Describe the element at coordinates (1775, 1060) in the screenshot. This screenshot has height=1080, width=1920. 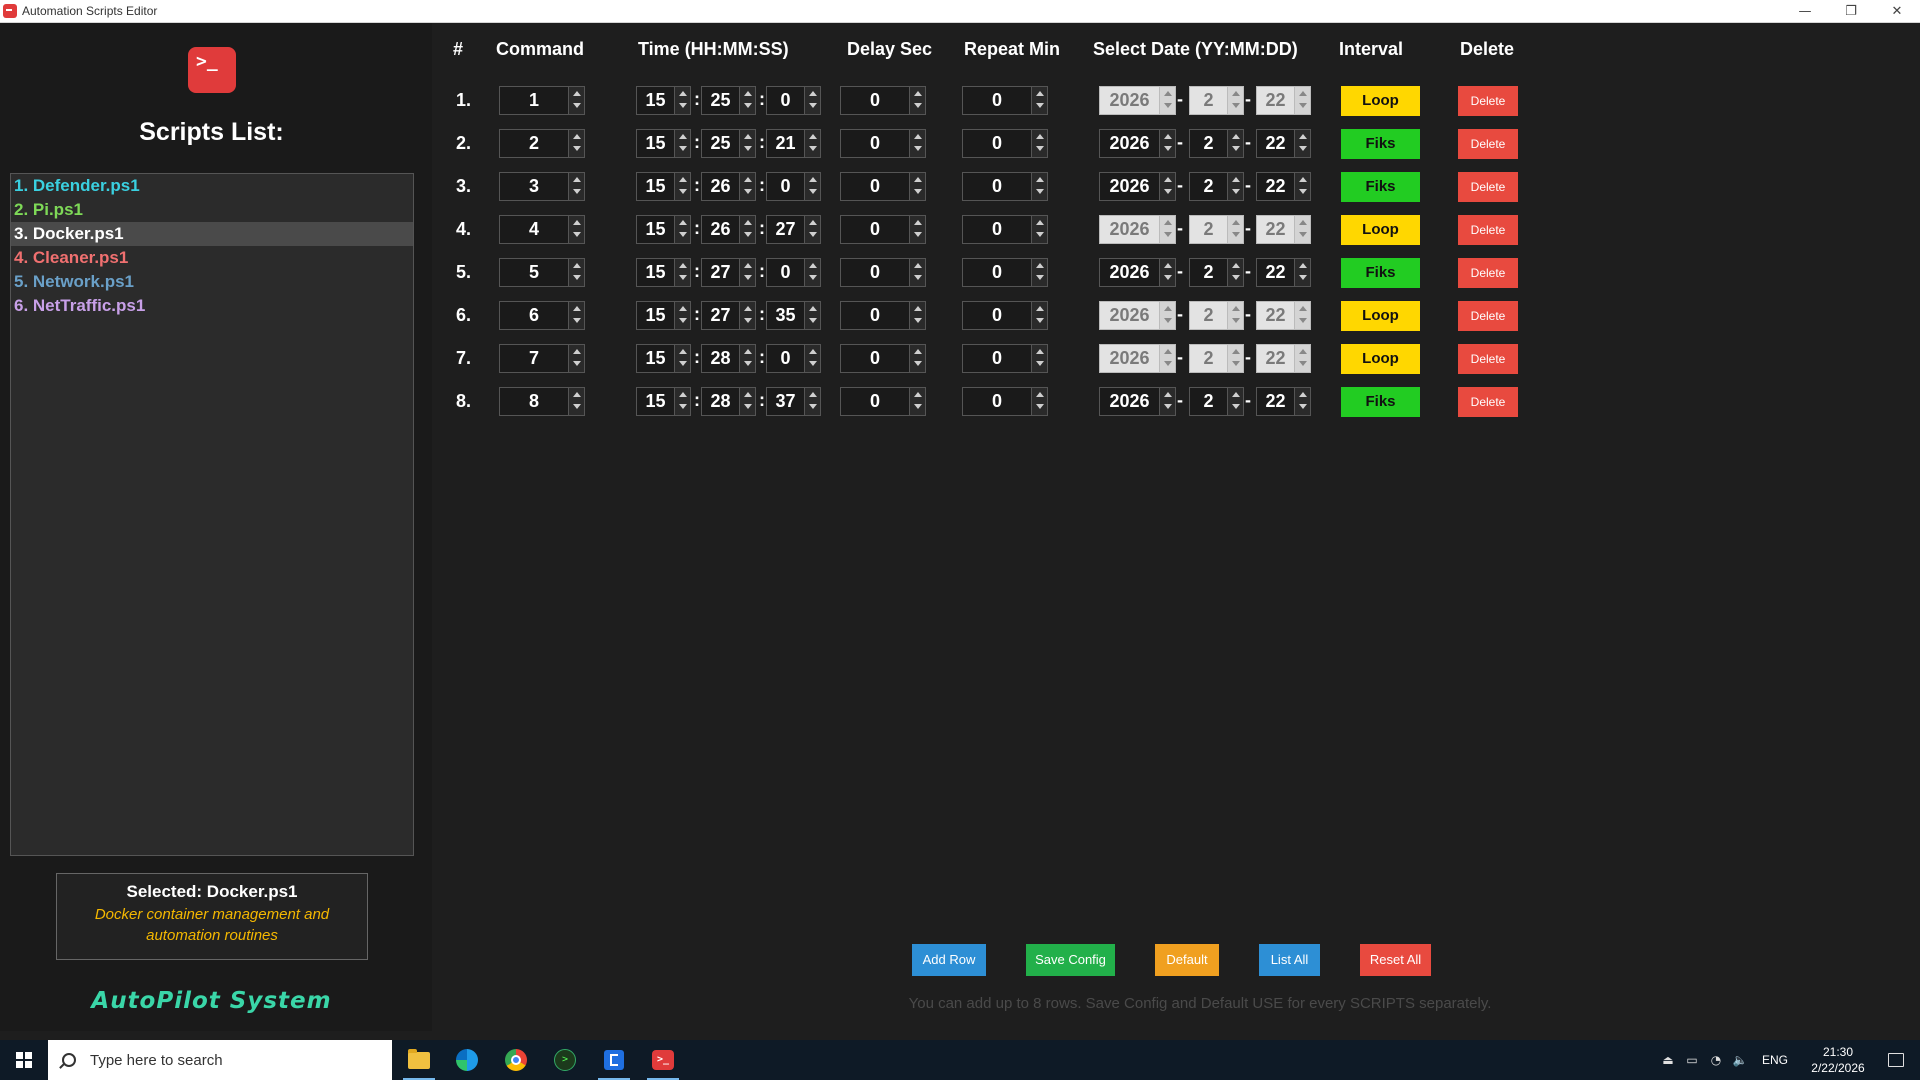
I see `language-indicator: ENG` at that location.